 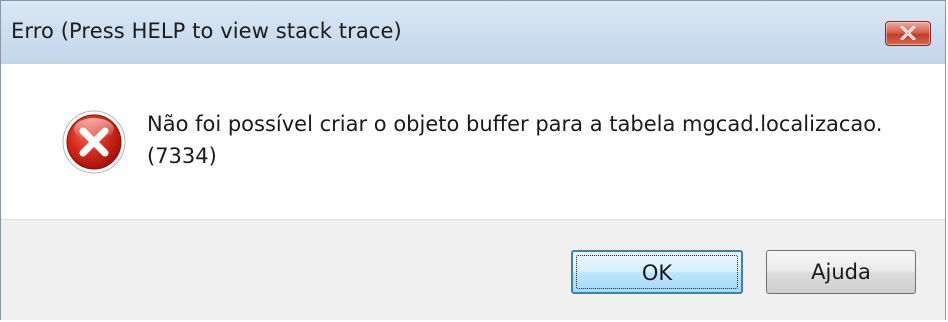 I want to click on error-icon, so click(x=94, y=142).